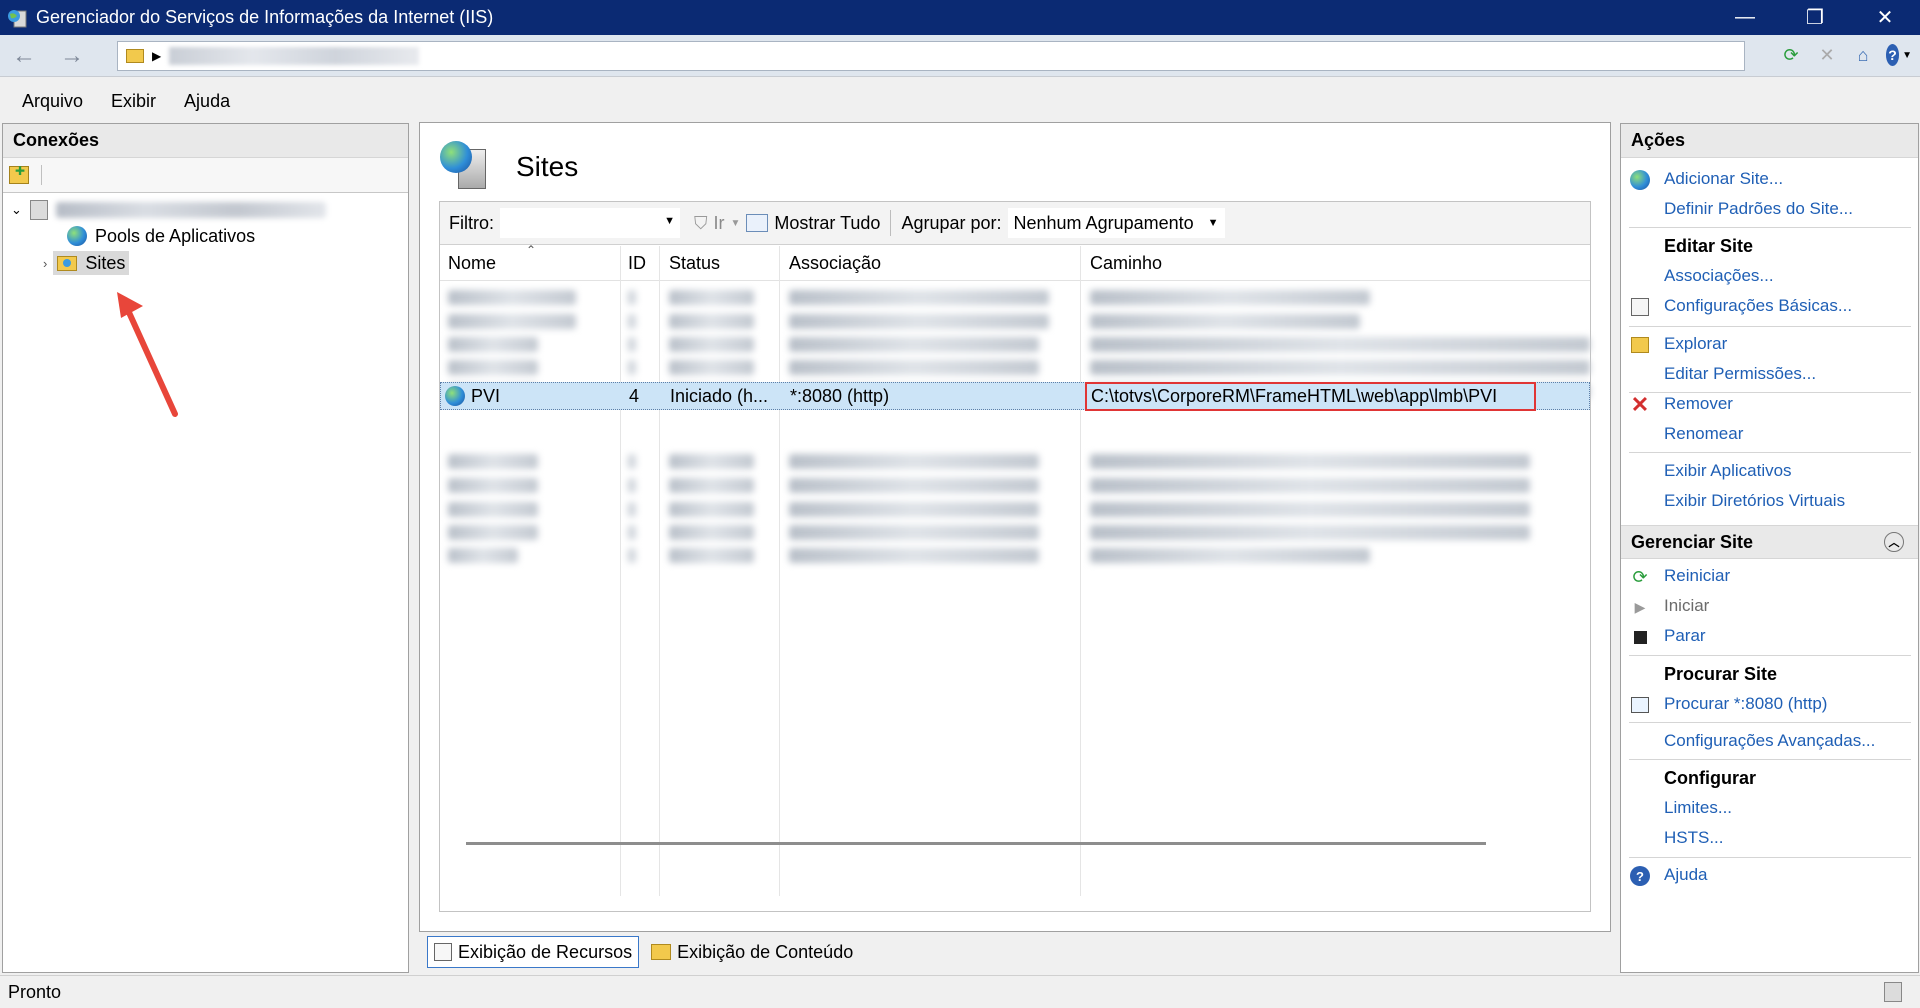 The image size is (1920, 1008). I want to click on col-caminho: Caminho, so click(1126, 263).